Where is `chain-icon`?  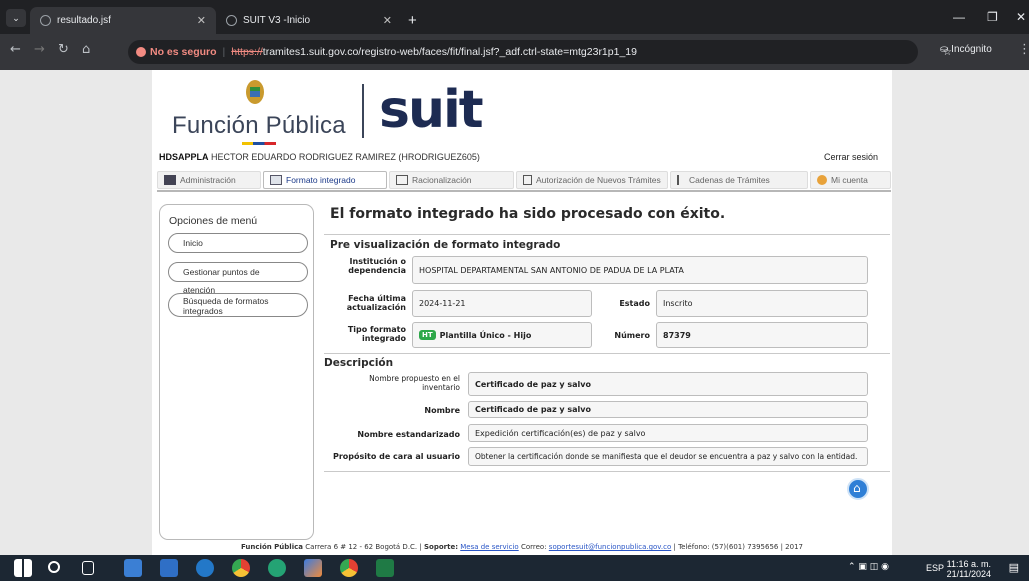 chain-icon is located at coordinates (681, 180).